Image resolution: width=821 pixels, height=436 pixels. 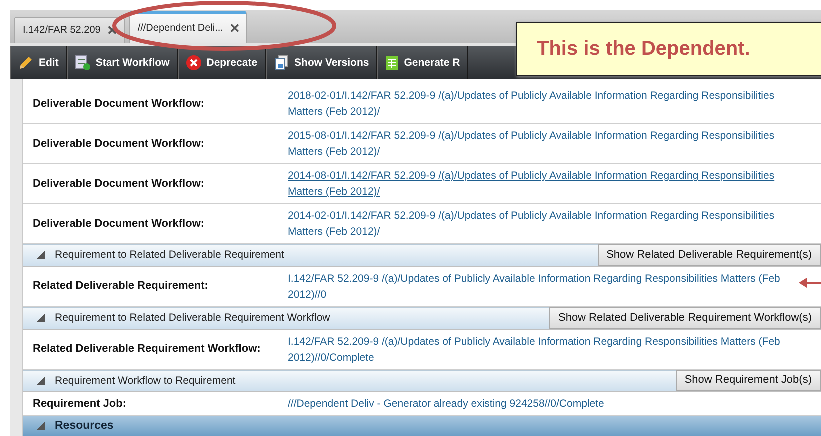 I want to click on section-title: Requirement Workflow to Requirement, so click(x=145, y=380).